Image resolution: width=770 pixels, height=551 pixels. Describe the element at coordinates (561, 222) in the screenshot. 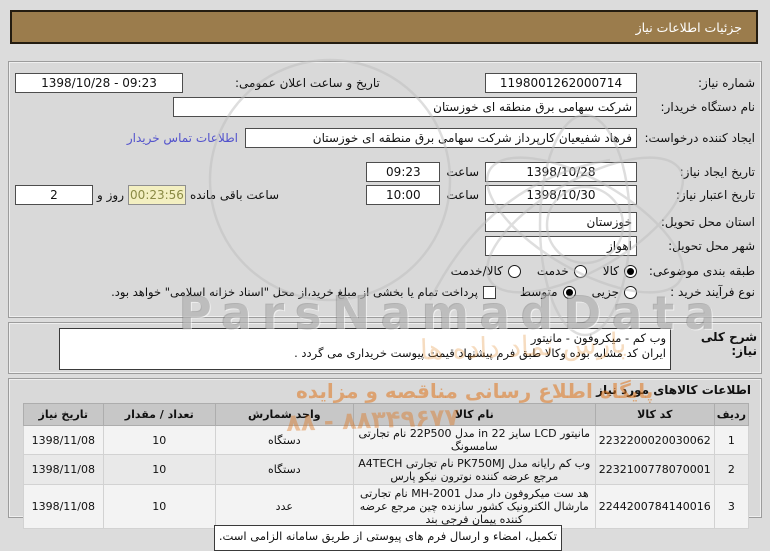

I see `province-field: خوزستان` at that location.